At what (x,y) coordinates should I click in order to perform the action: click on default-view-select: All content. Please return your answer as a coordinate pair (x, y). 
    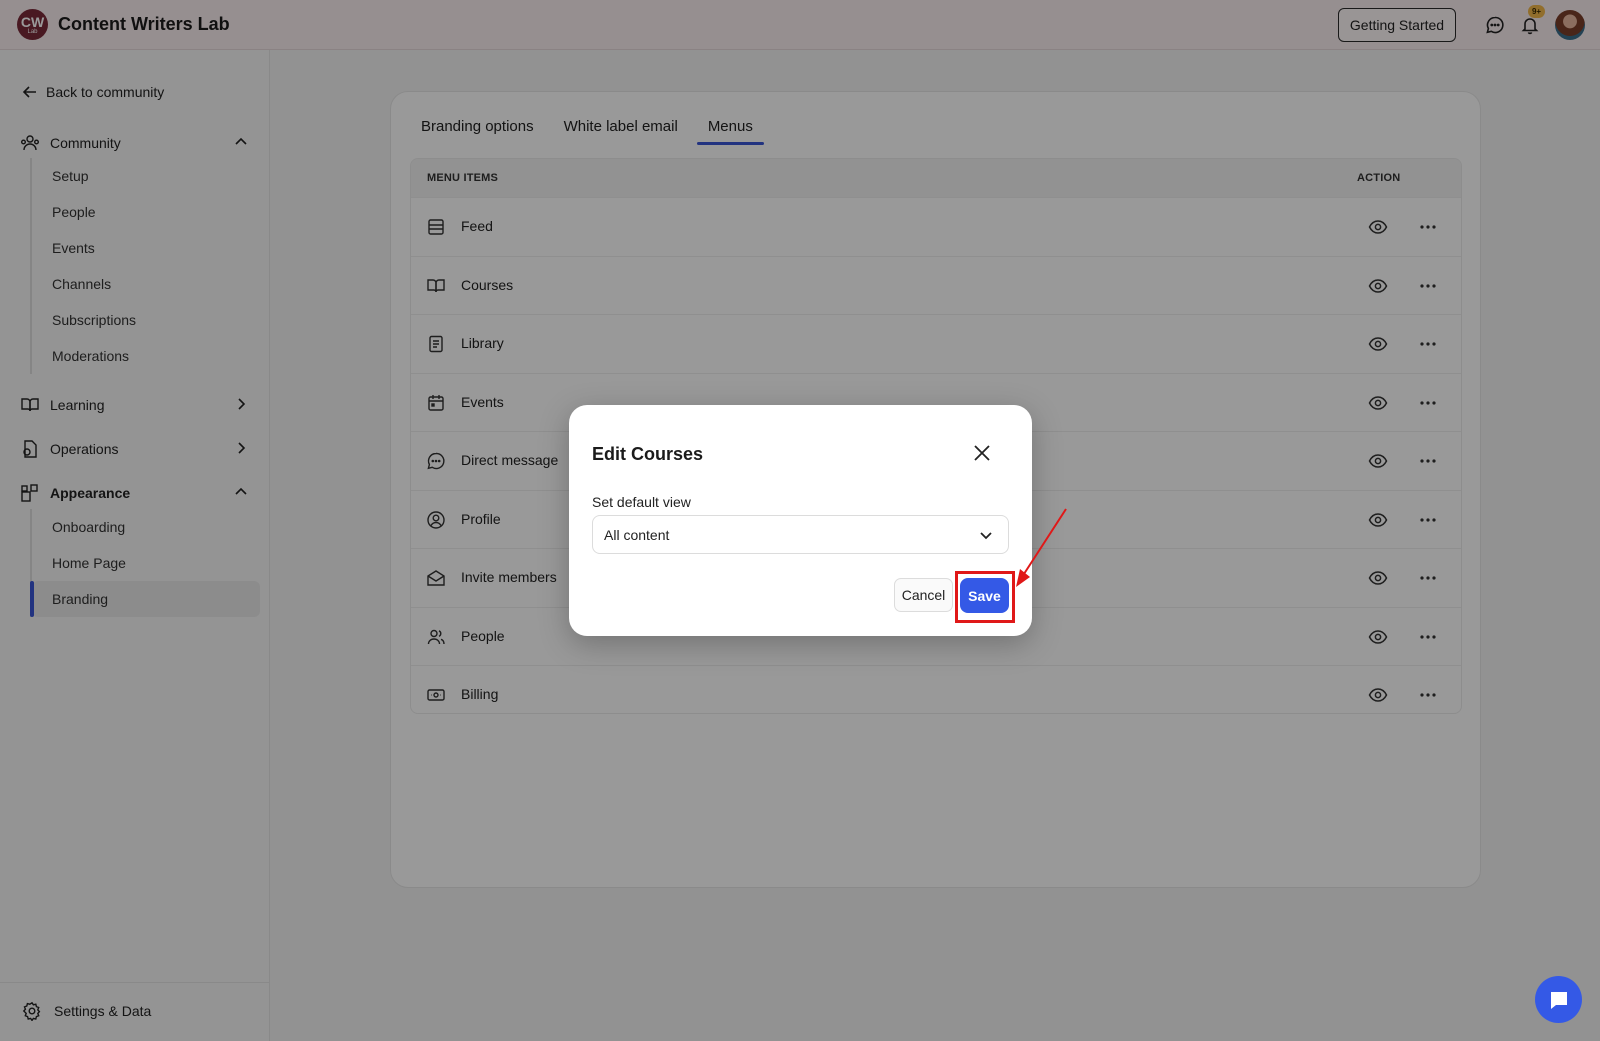
    Looking at the image, I should click on (800, 534).